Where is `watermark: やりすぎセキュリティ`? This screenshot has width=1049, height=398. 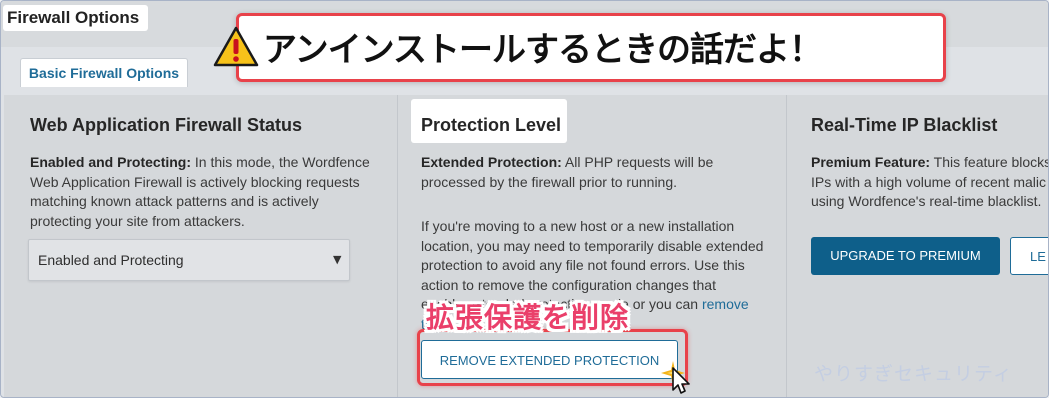
watermark: やりすぎセキュリティ is located at coordinates (913, 374).